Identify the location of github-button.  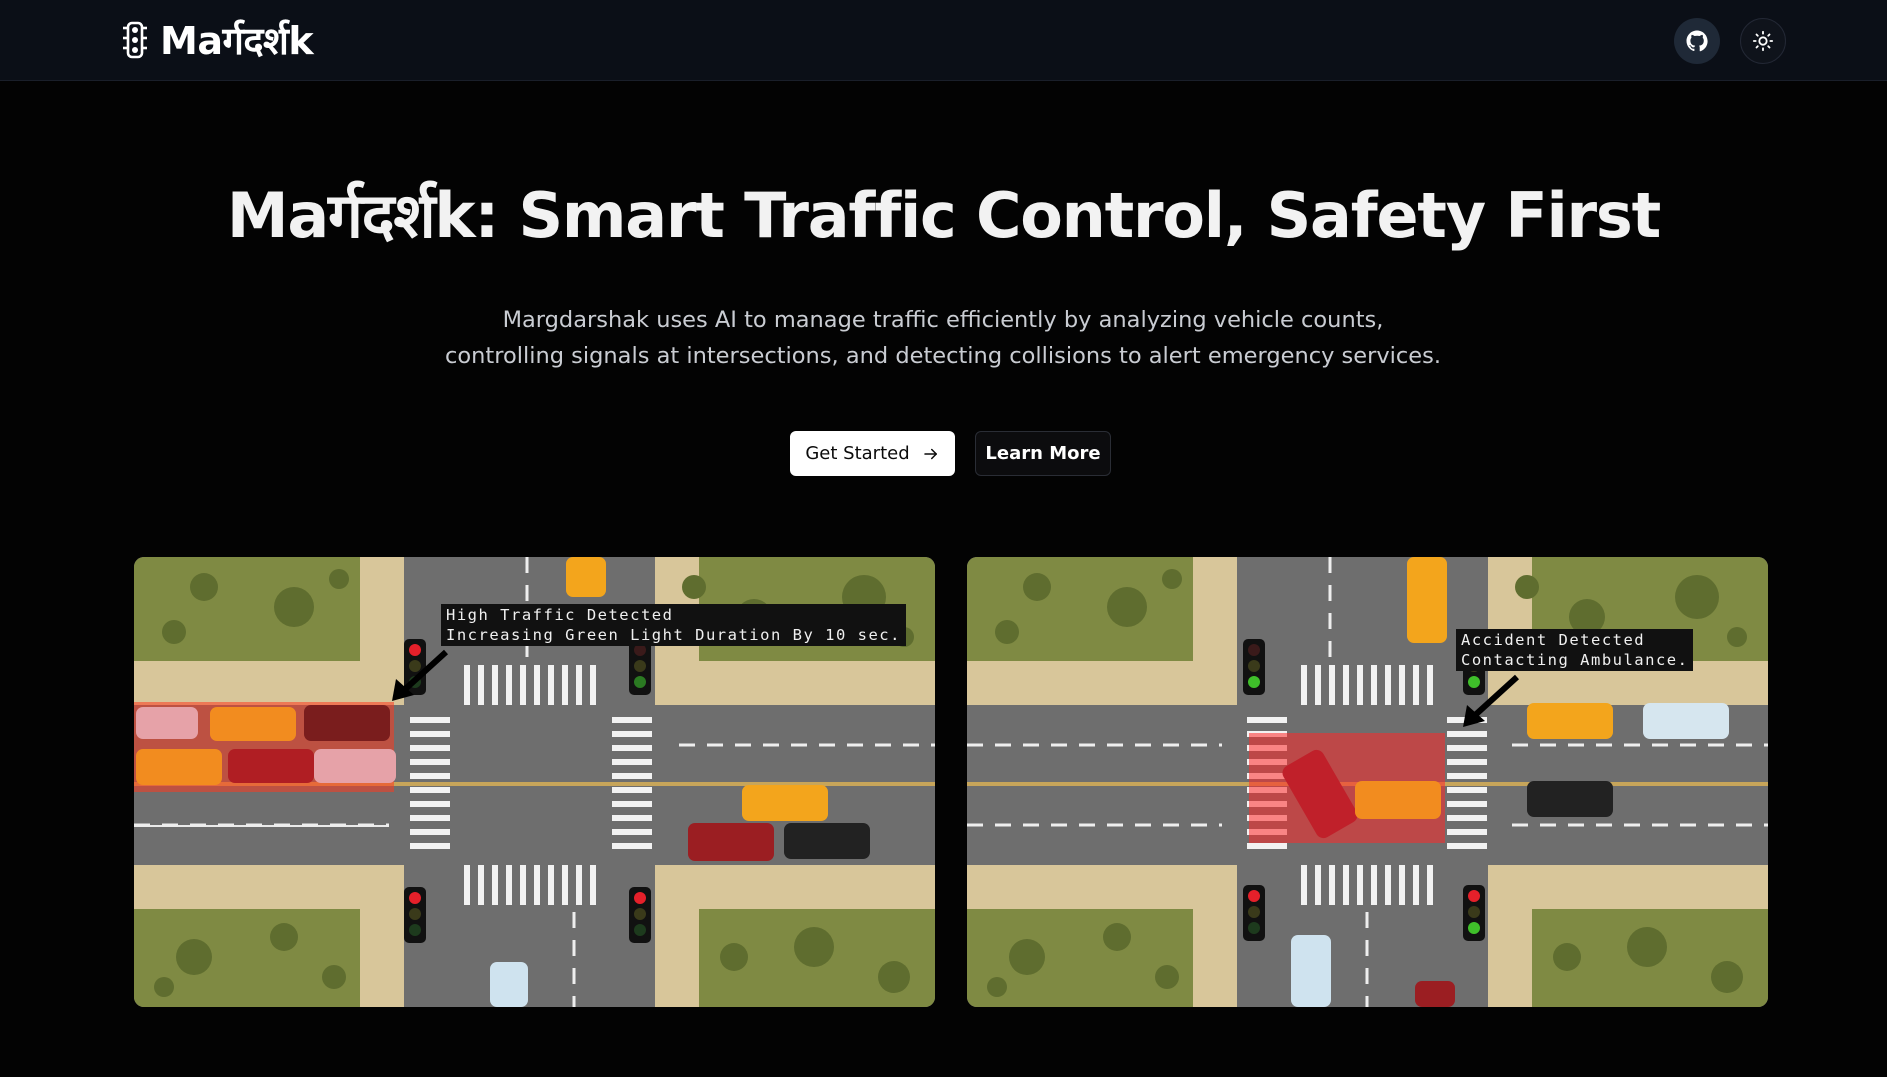
(1697, 41).